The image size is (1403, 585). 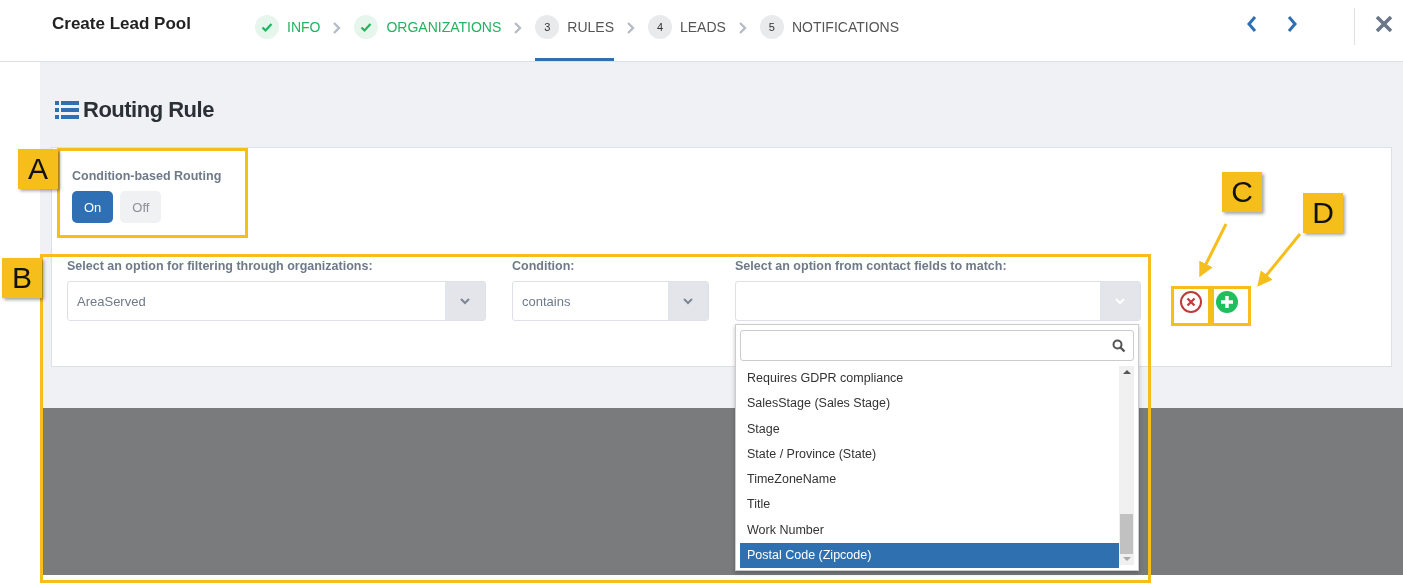 I want to click on toggle-label: Condition-based Routing, so click(x=147, y=176).